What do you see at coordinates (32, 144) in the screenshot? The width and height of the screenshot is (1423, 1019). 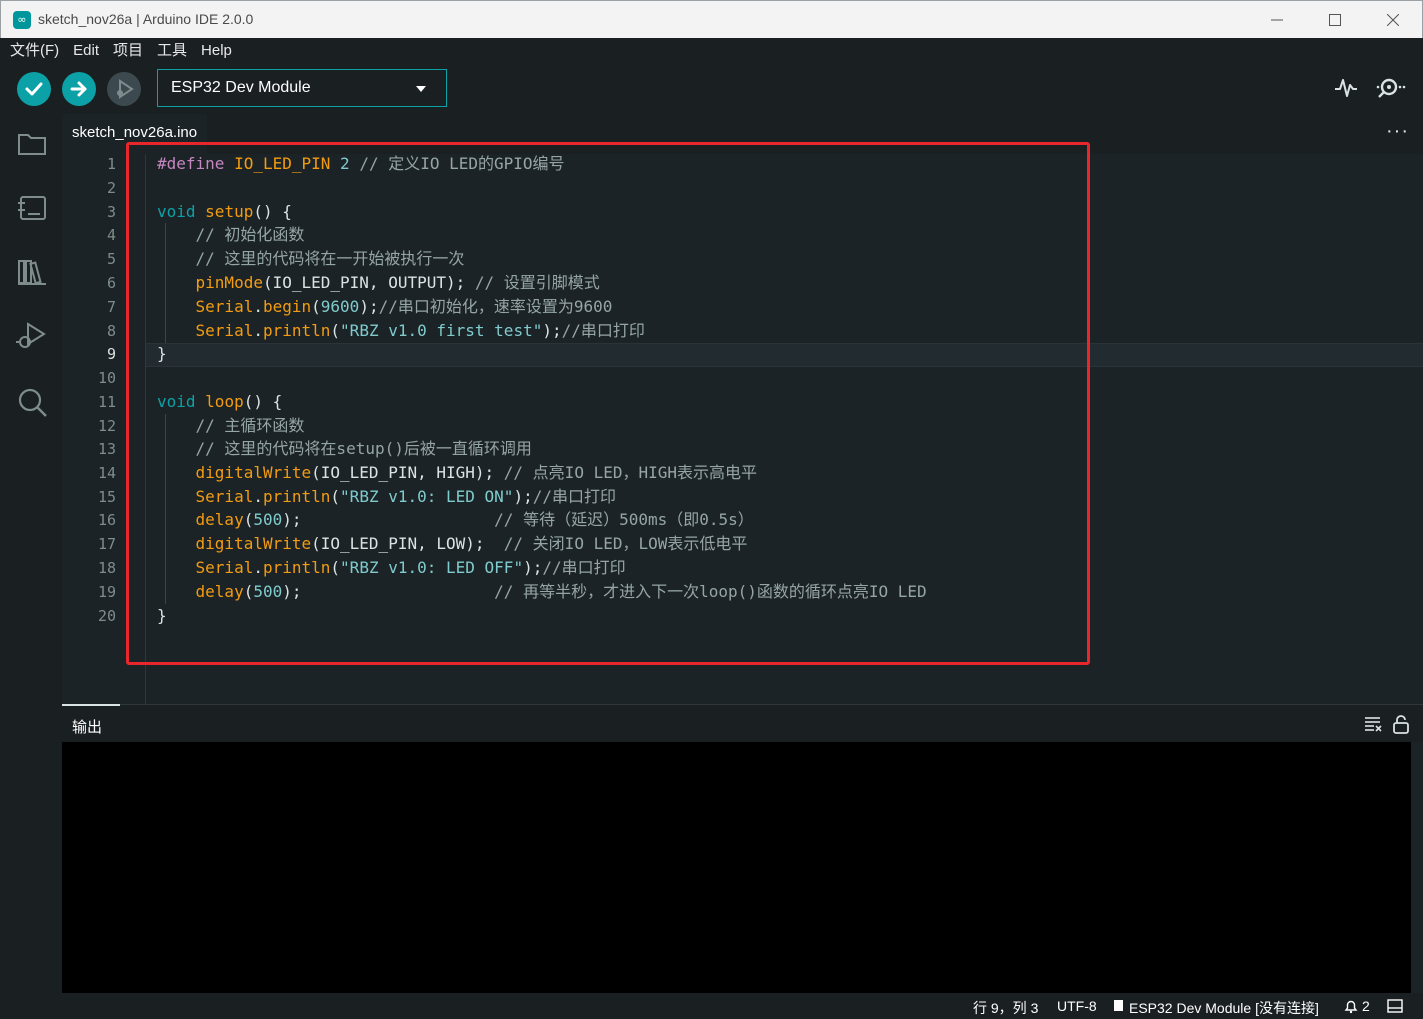 I see `sketchbook-folder-icon` at bounding box center [32, 144].